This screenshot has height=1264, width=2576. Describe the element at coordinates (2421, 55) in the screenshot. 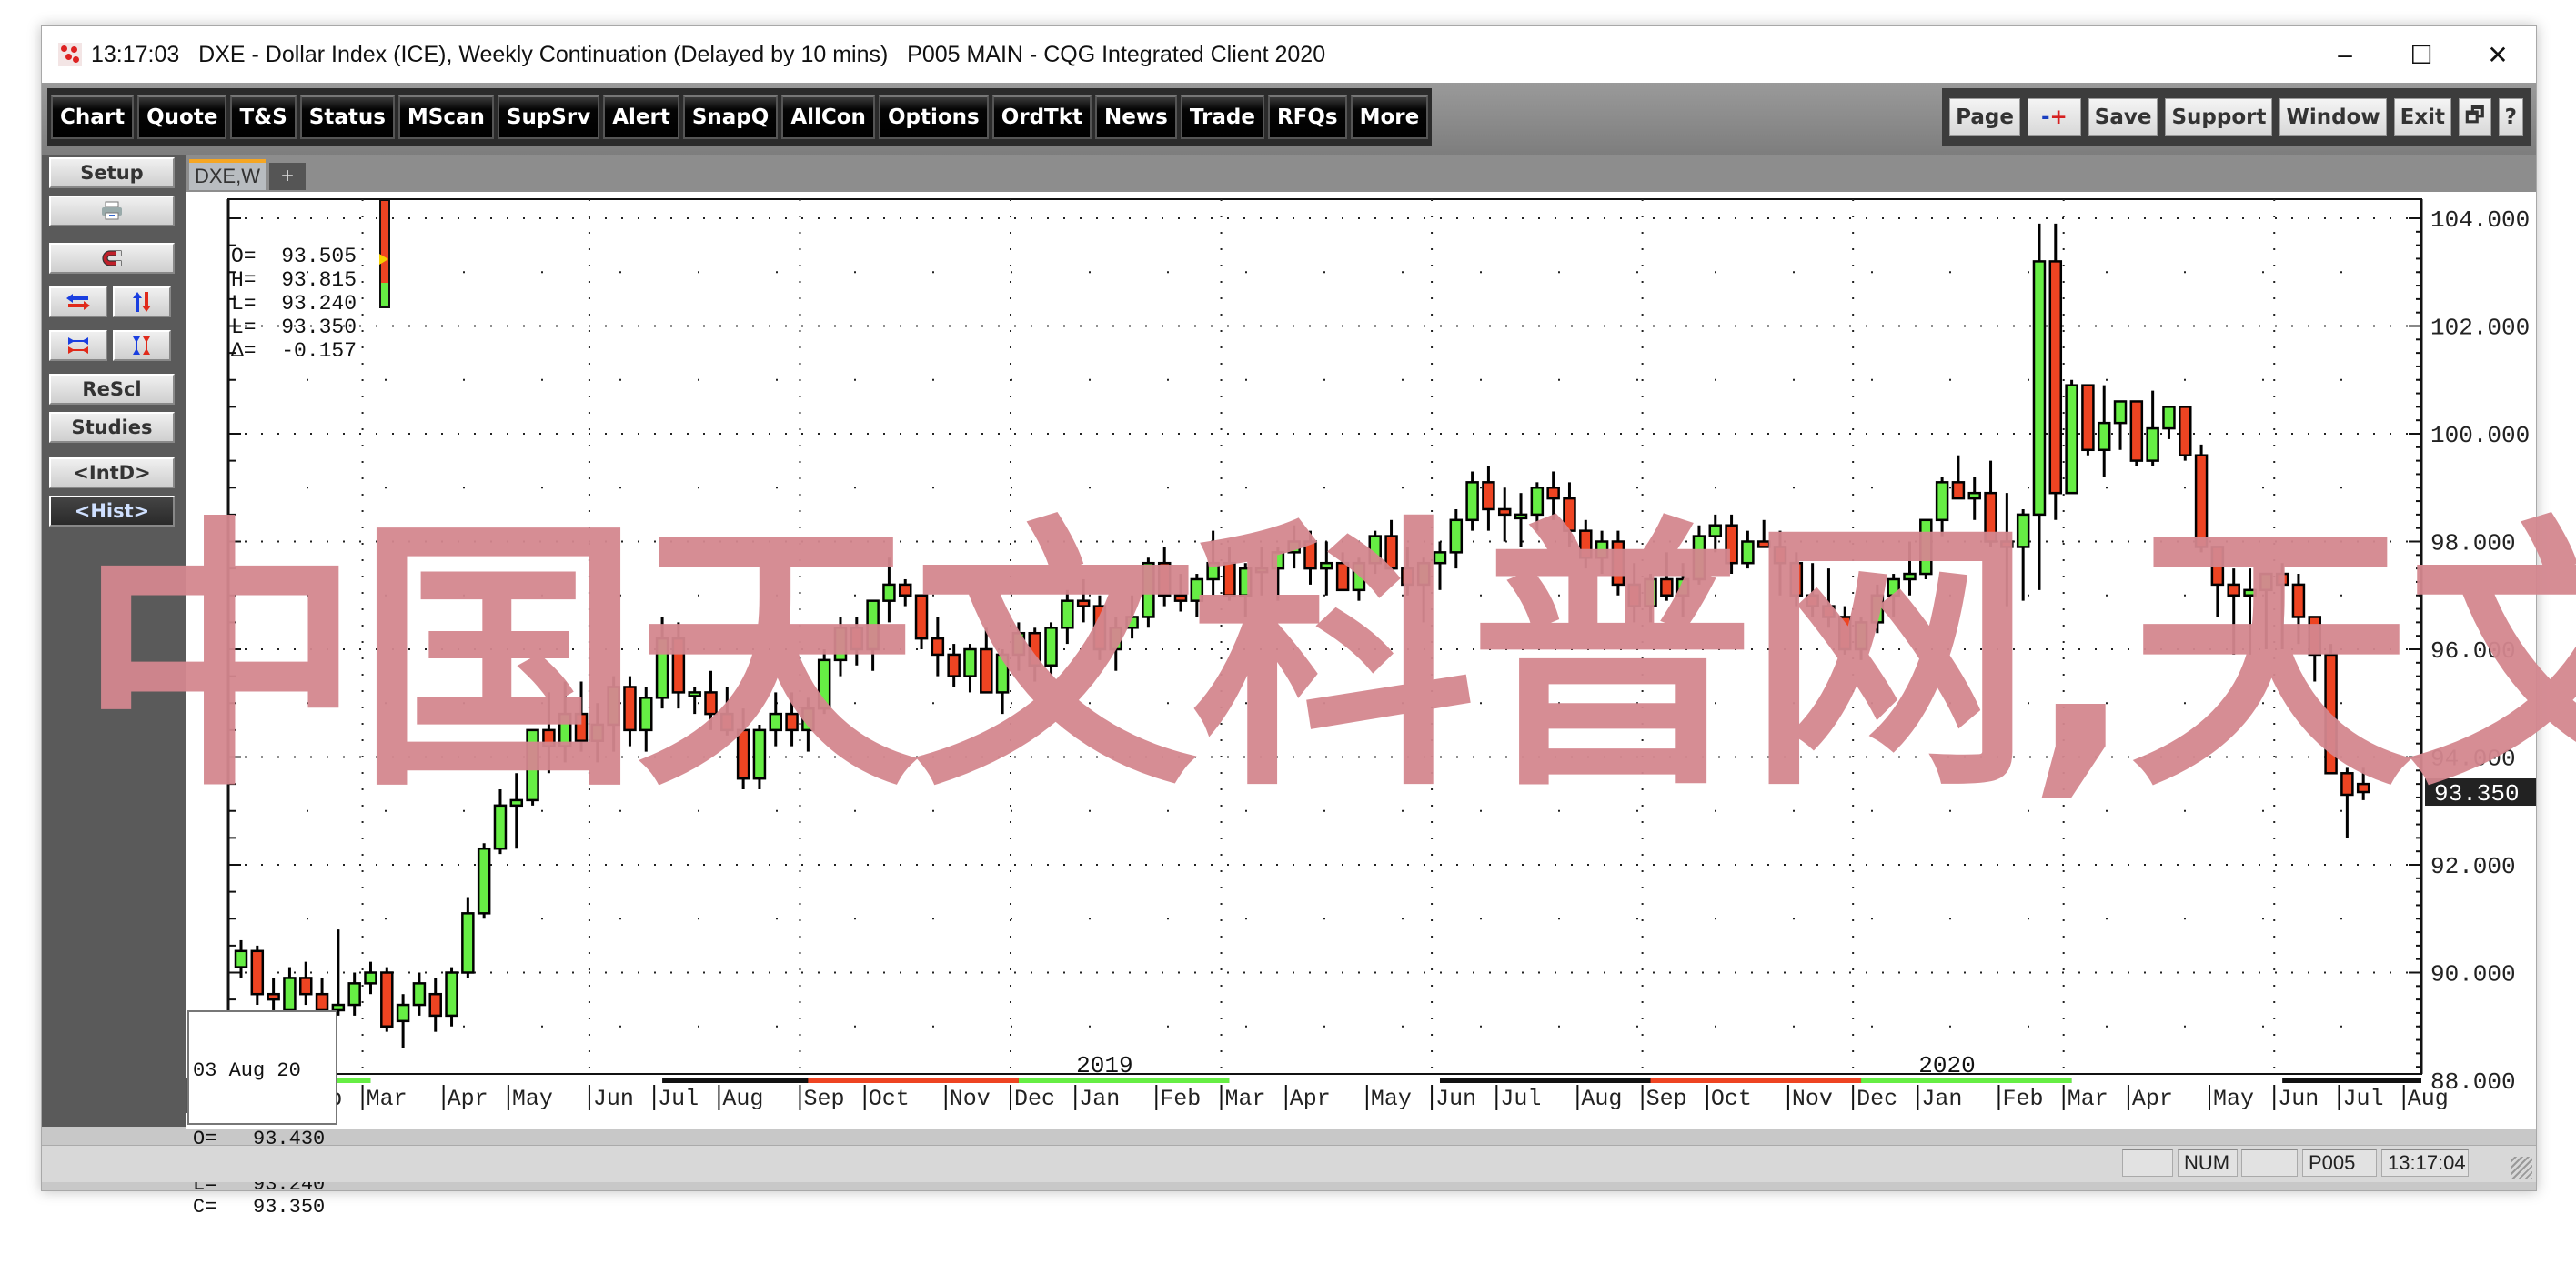

I see `maximize-button: ☐` at that location.